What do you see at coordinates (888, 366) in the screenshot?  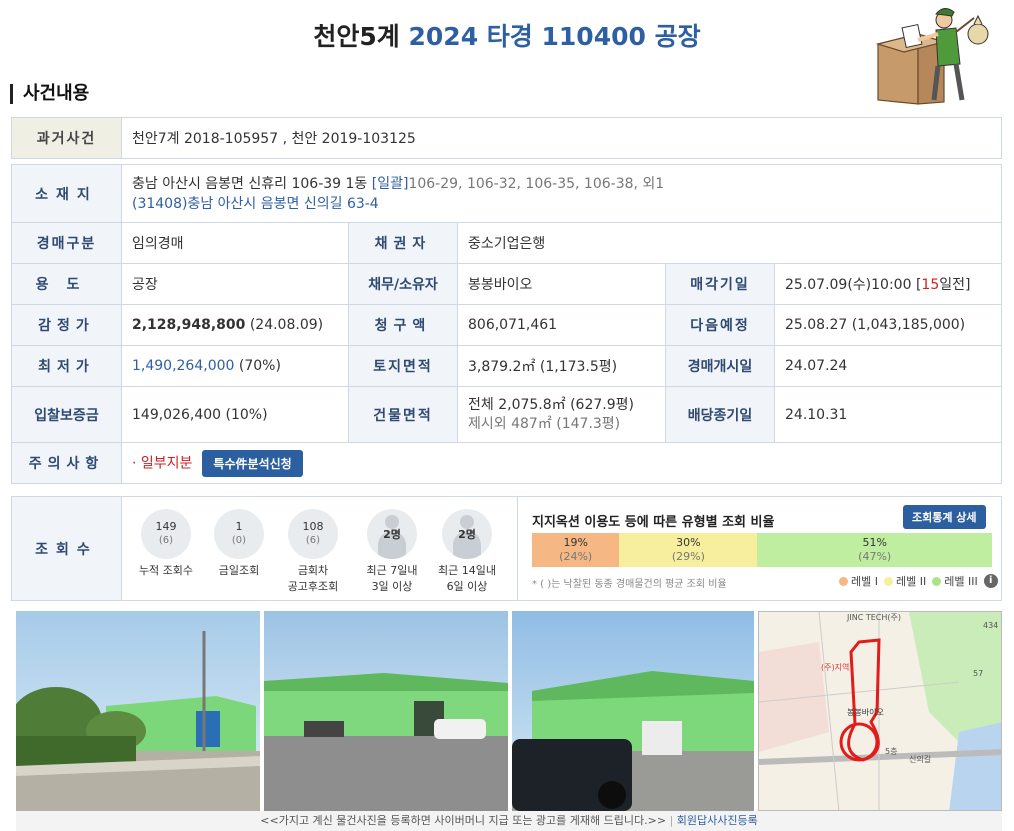 I see `start-date-value: 24.07.24` at bounding box center [888, 366].